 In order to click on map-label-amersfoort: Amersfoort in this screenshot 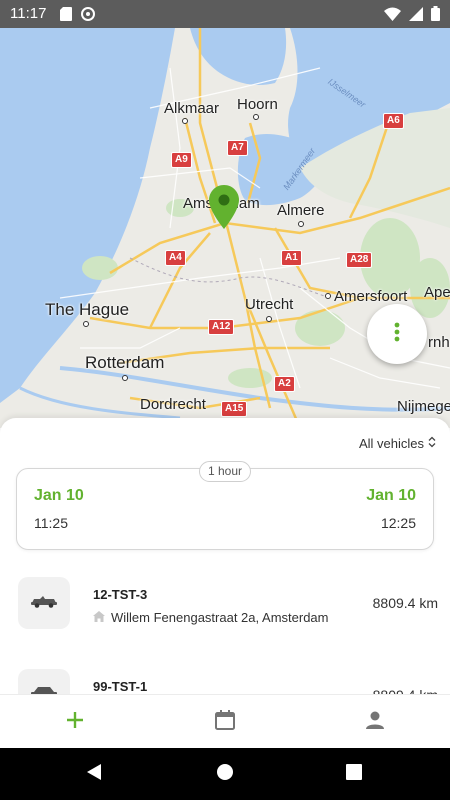, I will do `click(371, 296)`.